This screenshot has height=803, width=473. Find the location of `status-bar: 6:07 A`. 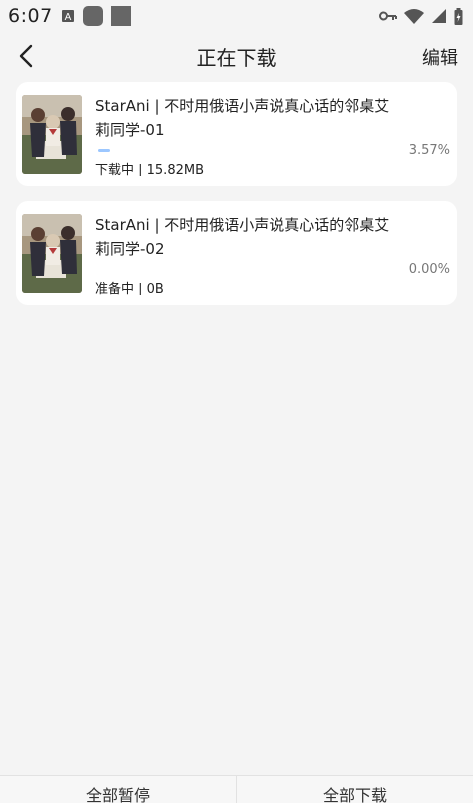

status-bar: 6:07 A is located at coordinates (236, 16).